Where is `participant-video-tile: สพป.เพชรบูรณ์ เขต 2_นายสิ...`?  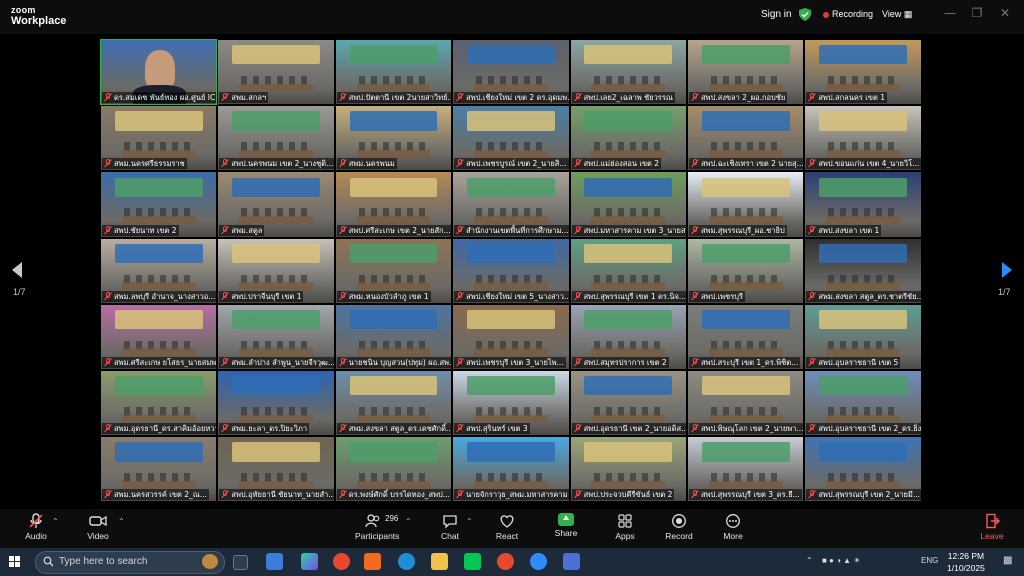
participant-video-tile: สพป.เพชรบูรณ์ เขต 2_นายสิ... is located at coordinates (511, 138).